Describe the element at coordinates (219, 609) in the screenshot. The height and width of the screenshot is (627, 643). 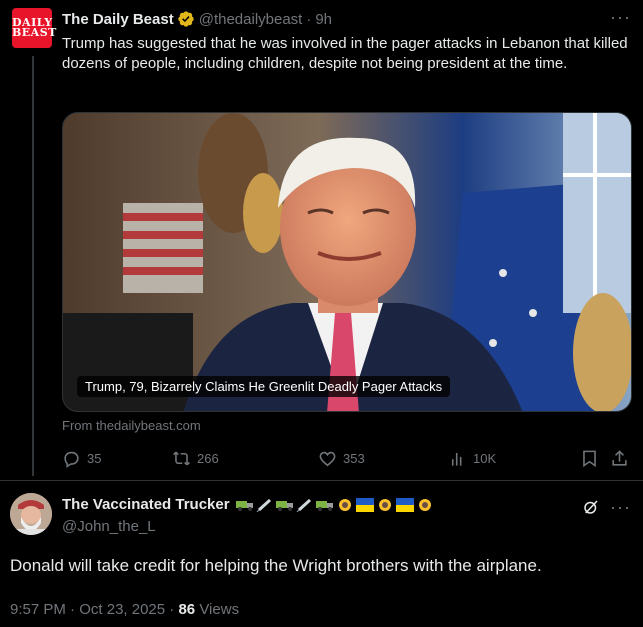
I see `reply-views-label: Views` at that location.